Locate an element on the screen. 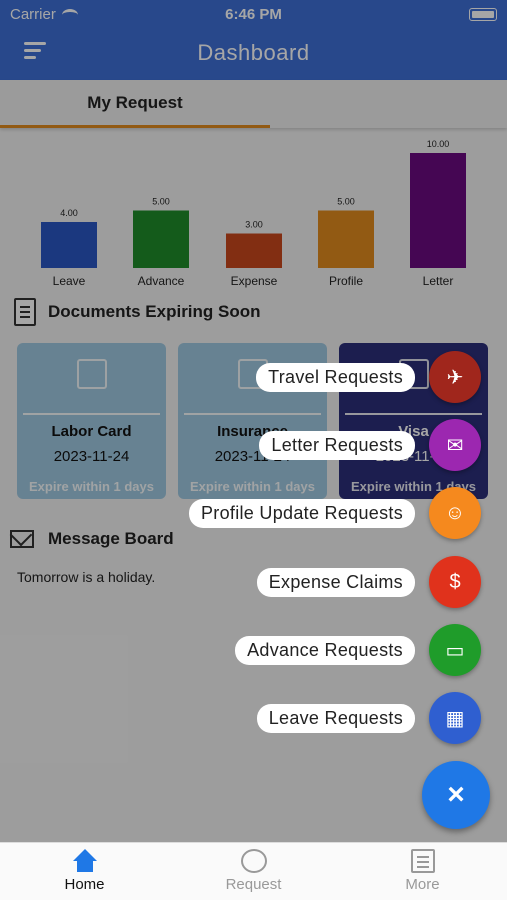 The width and height of the screenshot is (507, 900). more-icon is located at coordinates (422, 861).